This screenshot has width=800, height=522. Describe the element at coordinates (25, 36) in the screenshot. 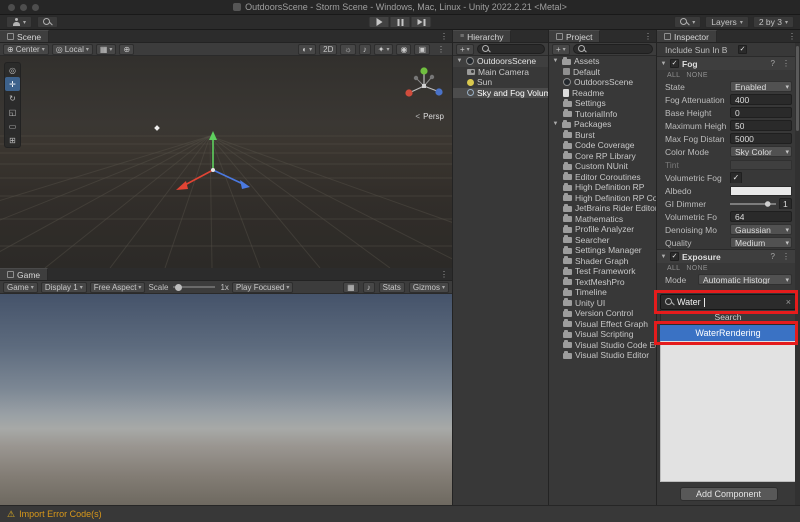

I see `tab-scene: Scene` at that location.